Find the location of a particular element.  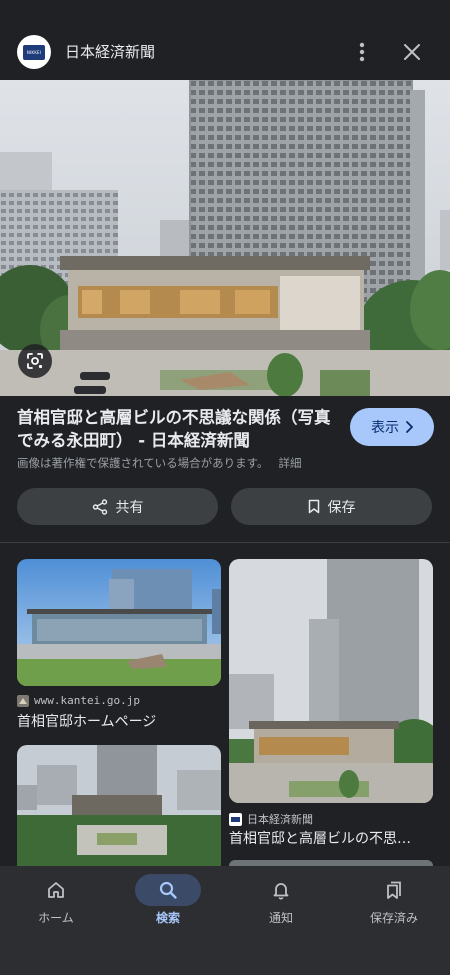

bookmark-icon is located at coordinates (313, 506).